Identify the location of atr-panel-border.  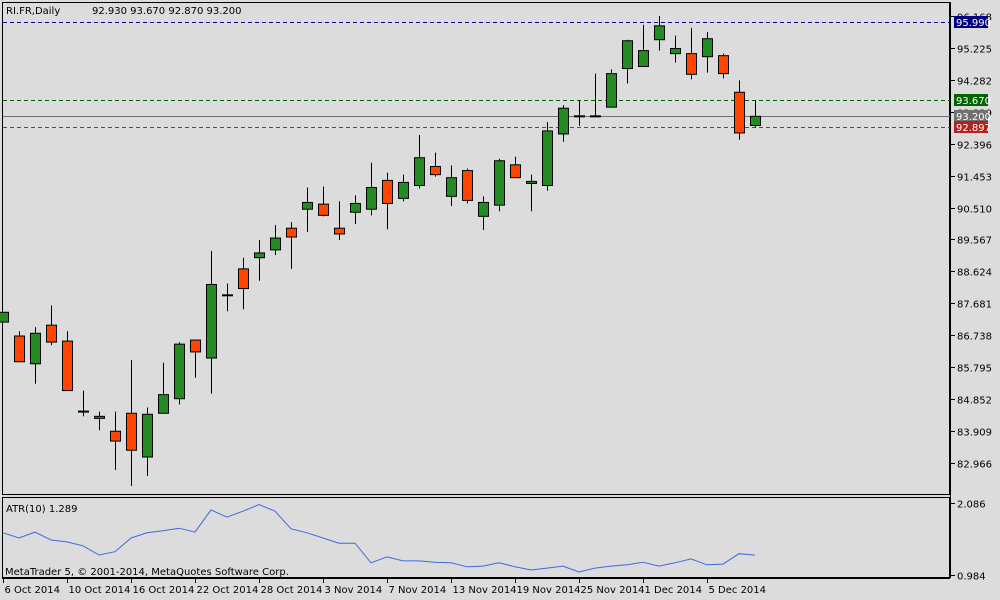
(476, 537).